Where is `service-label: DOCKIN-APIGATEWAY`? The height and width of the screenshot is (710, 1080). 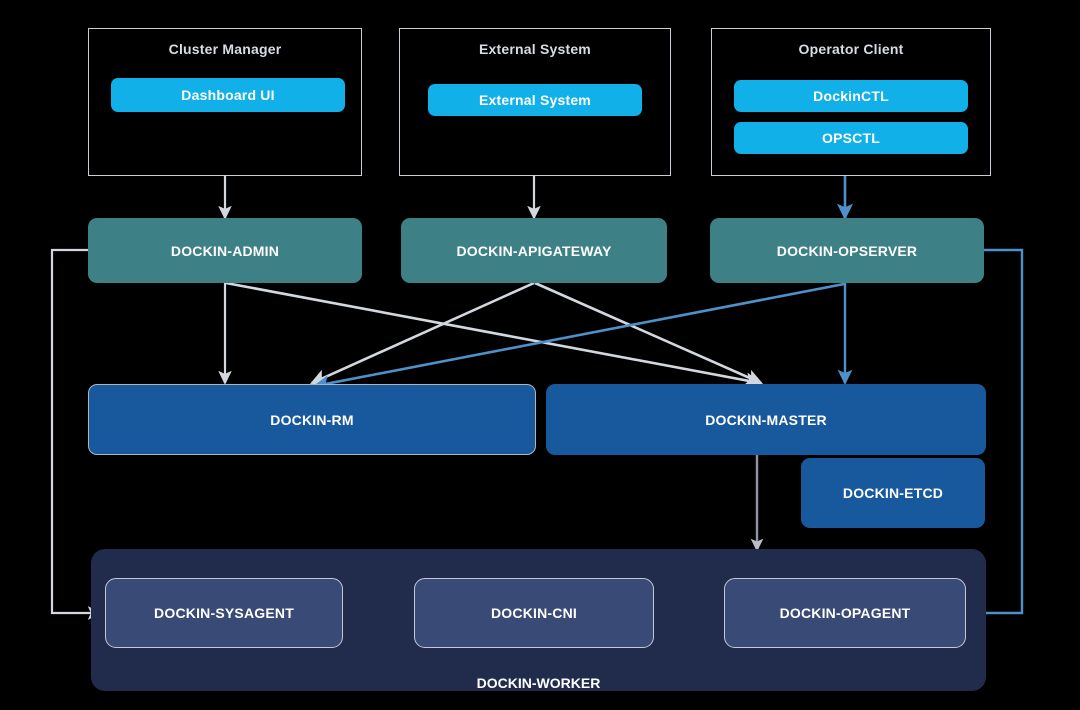 service-label: DOCKIN-APIGATEWAY is located at coordinates (534, 250).